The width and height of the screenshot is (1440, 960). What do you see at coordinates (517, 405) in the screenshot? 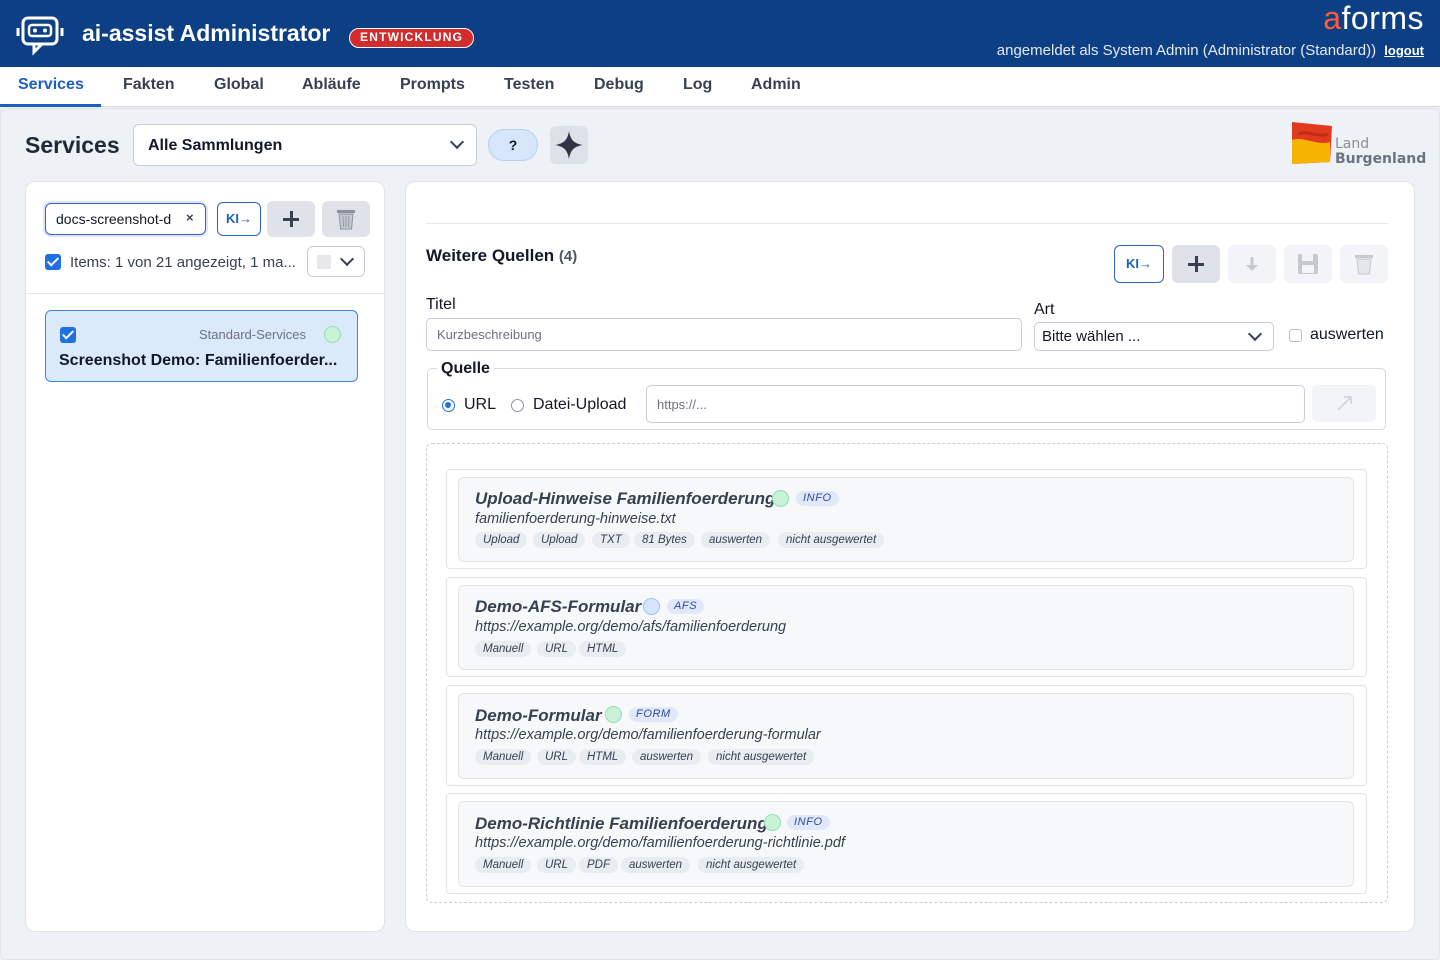
I see `radio-datei-upload` at bounding box center [517, 405].